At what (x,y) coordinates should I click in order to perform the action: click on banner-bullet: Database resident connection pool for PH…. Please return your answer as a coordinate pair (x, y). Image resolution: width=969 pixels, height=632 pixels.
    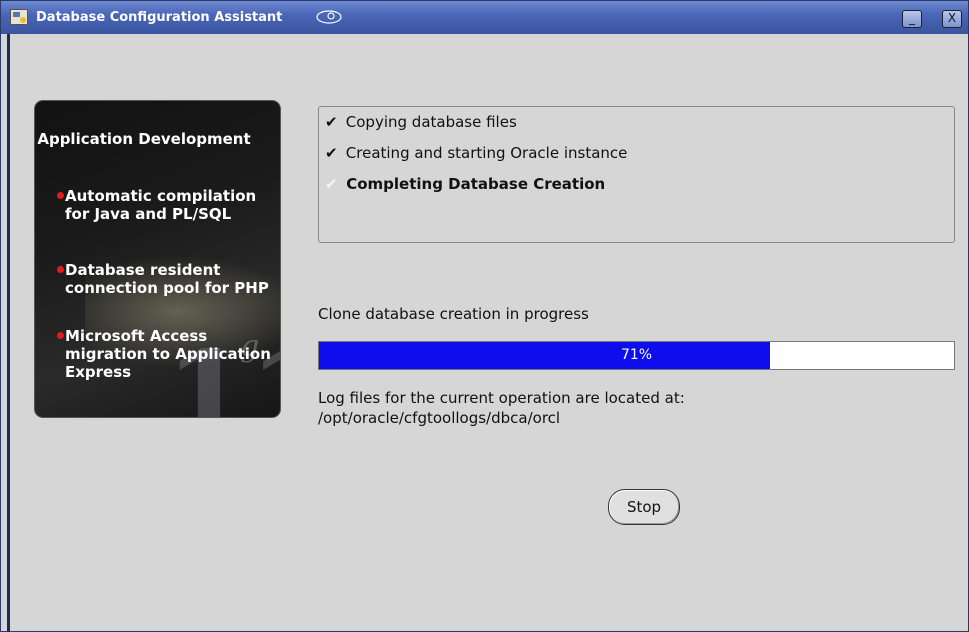
    Looking at the image, I should click on (166, 279).